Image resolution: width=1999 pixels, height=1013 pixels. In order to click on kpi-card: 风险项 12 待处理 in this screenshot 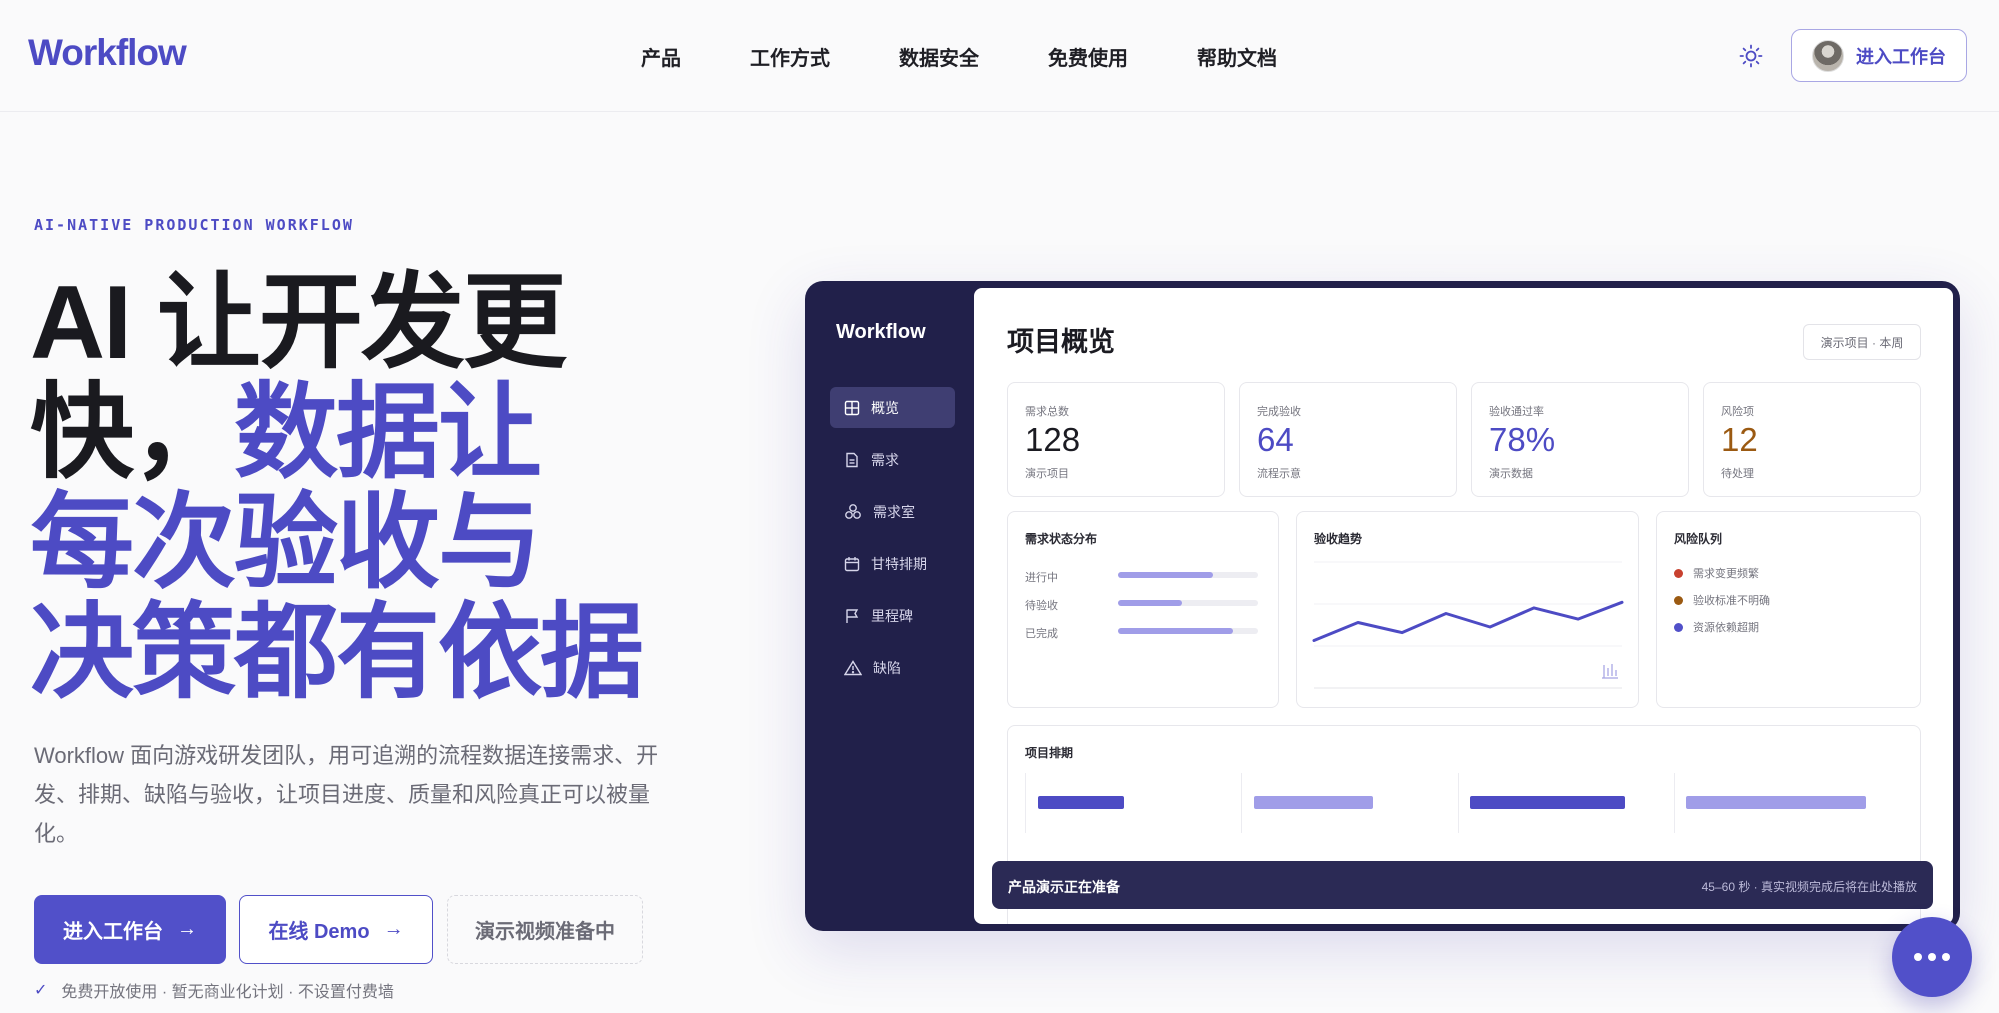, I will do `click(1812, 439)`.